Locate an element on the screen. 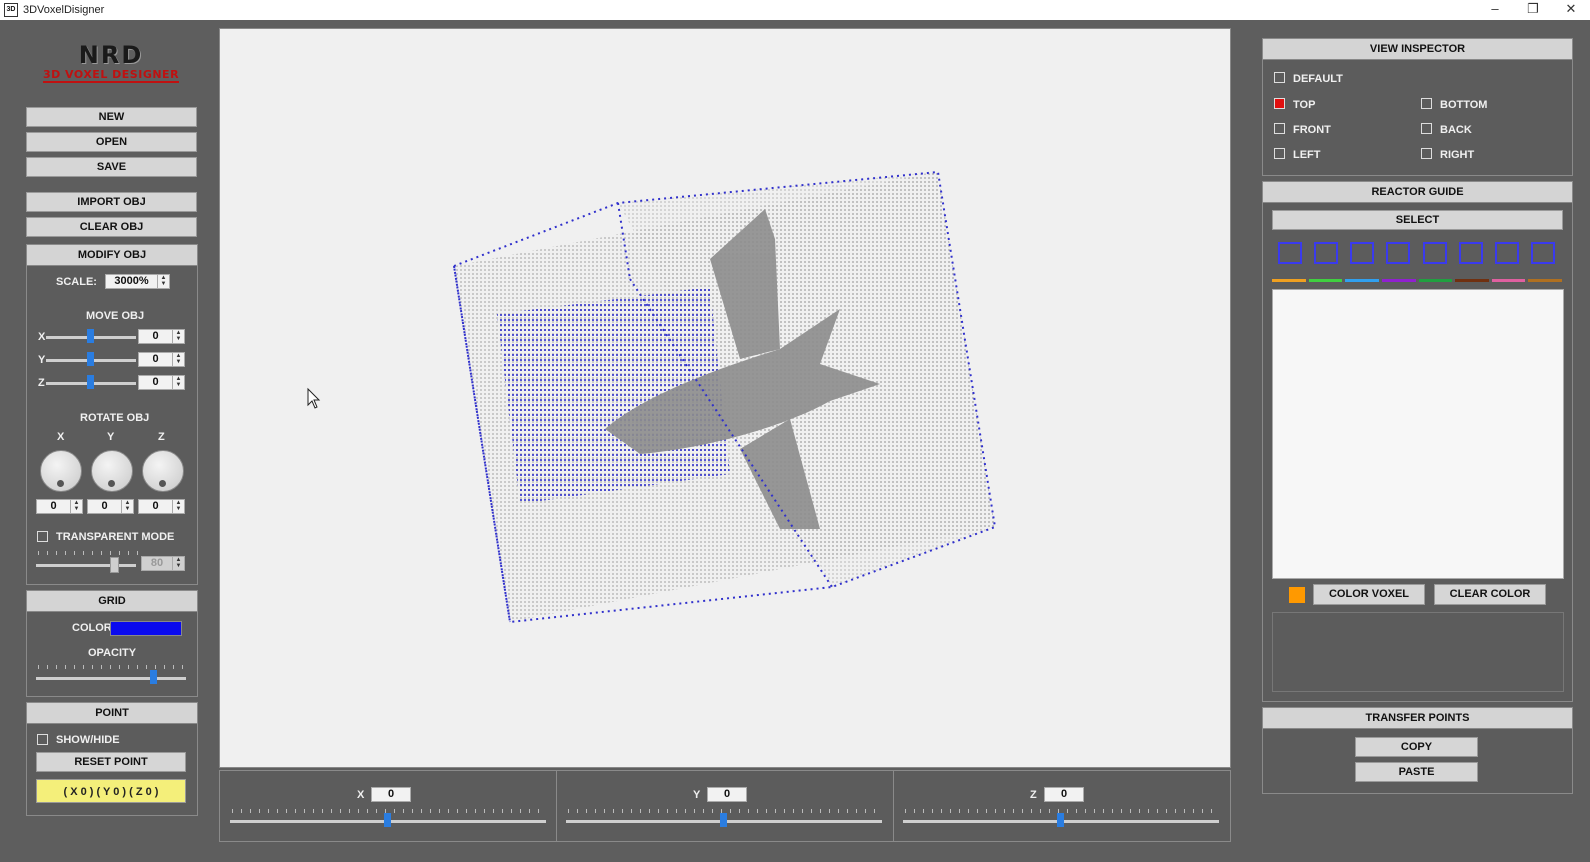 This screenshot has width=1590, height=862. rotate-x-knob is located at coordinates (61, 471).